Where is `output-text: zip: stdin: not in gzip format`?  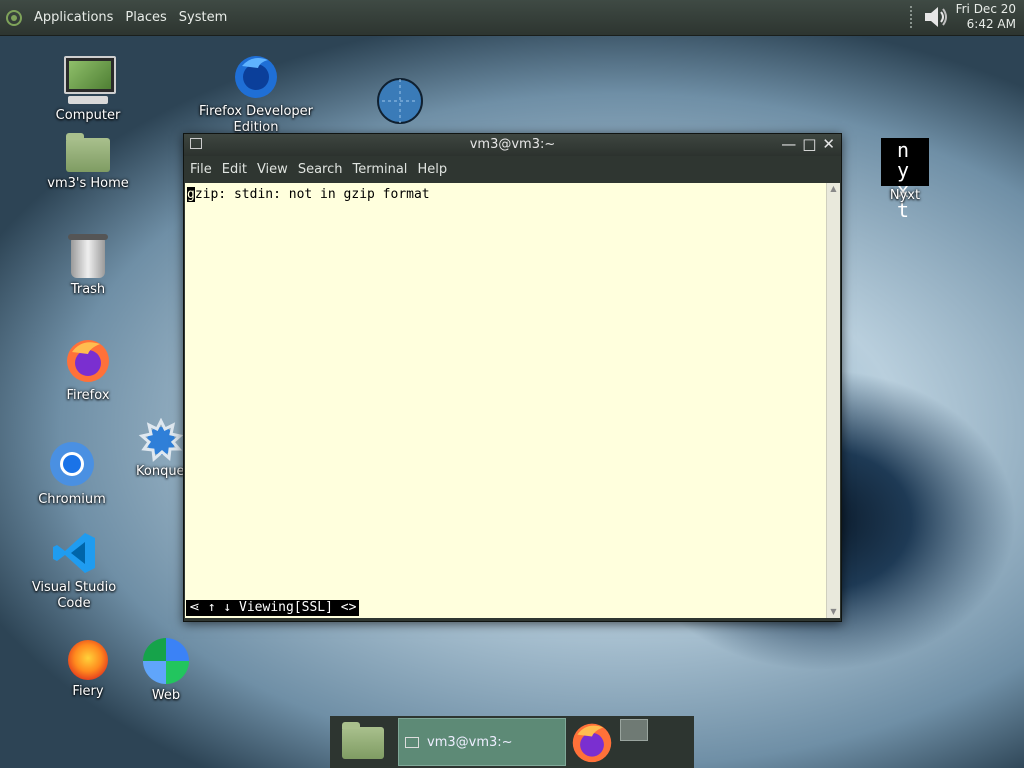 output-text: zip: stdin: not in gzip format is located at coordinates (312, 194).